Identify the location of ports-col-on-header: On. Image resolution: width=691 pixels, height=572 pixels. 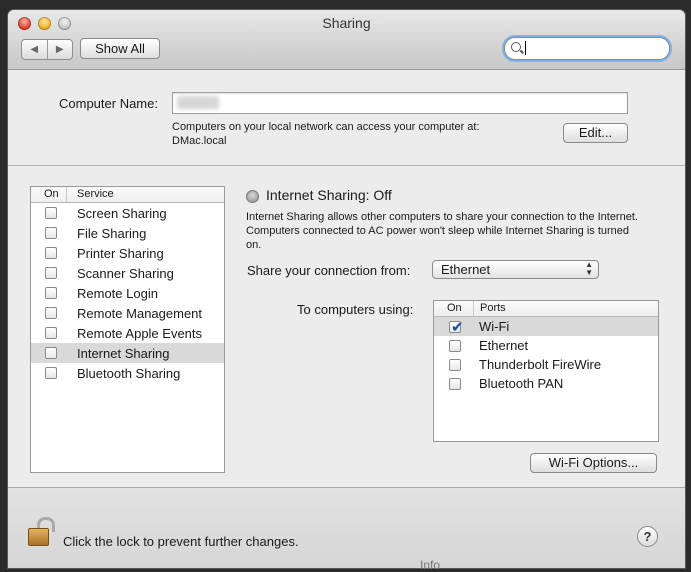
(454, 308).